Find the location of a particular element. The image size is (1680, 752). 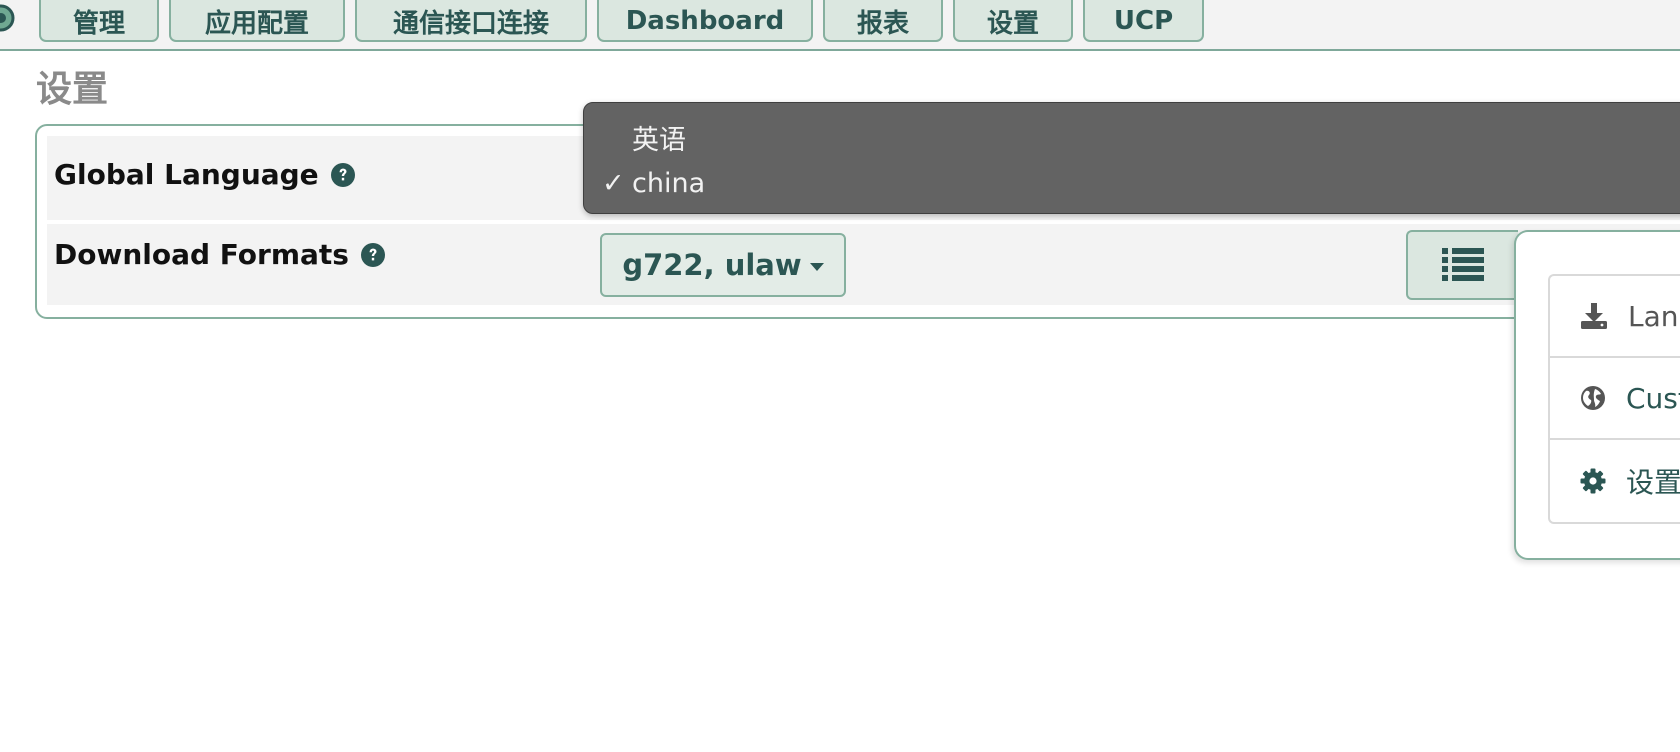

tab-label: 管理 is located at coordinates (98, 23).